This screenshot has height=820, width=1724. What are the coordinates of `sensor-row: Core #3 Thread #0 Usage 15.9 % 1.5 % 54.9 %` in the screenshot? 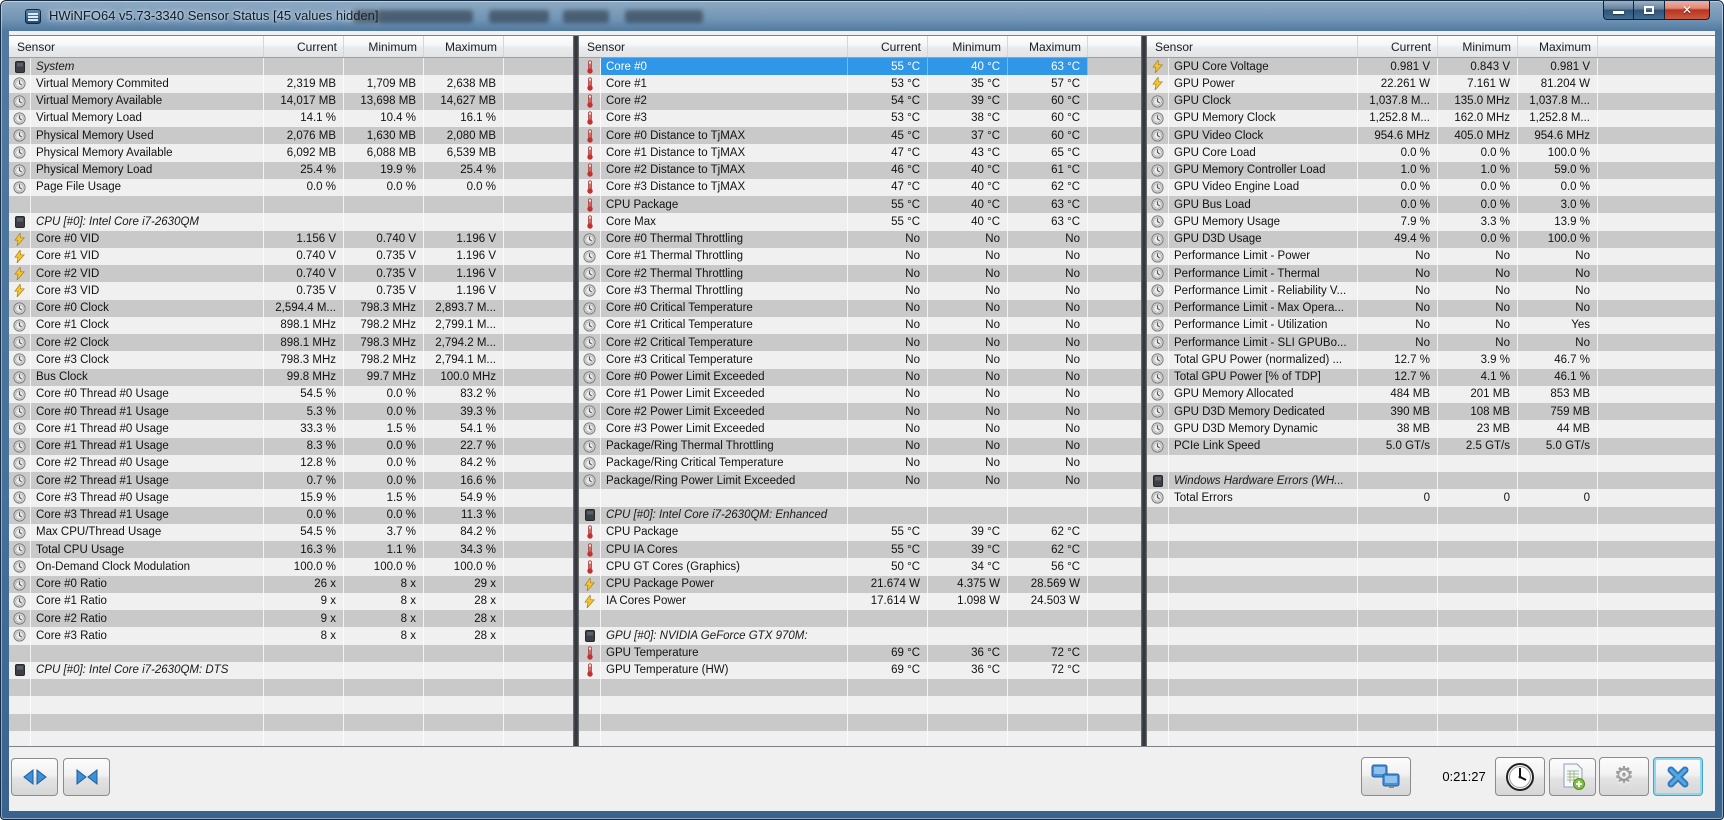 It's located at (291, 498).